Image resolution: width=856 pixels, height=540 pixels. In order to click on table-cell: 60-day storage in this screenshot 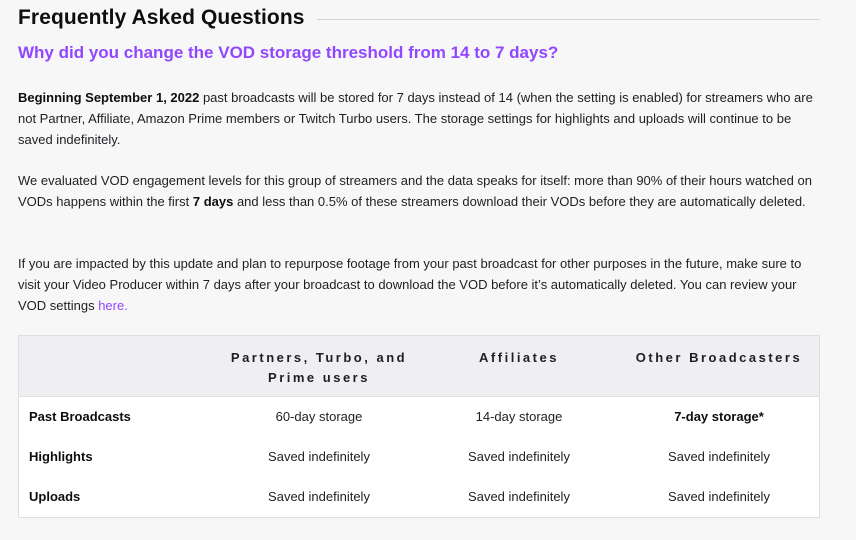, I will do `click(319, 416)`.